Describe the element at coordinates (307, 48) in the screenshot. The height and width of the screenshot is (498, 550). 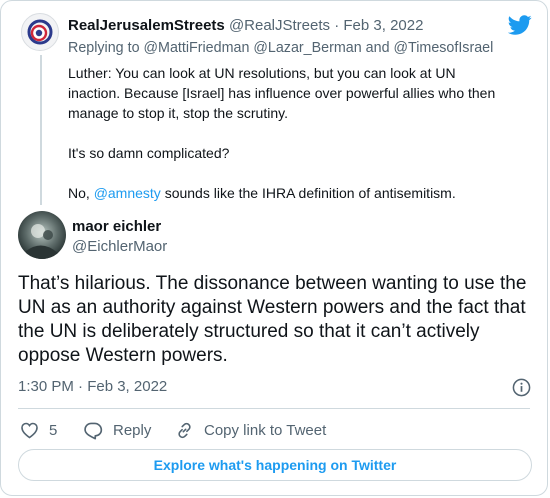
I see `reply-handle: @Lazar_Berman` at that location.